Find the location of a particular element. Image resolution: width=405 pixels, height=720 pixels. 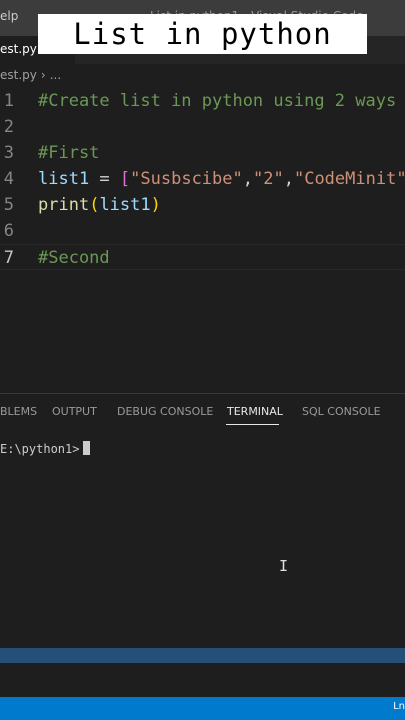

terminal-prompt: E:\python1> is located at coordinates (45, 448).